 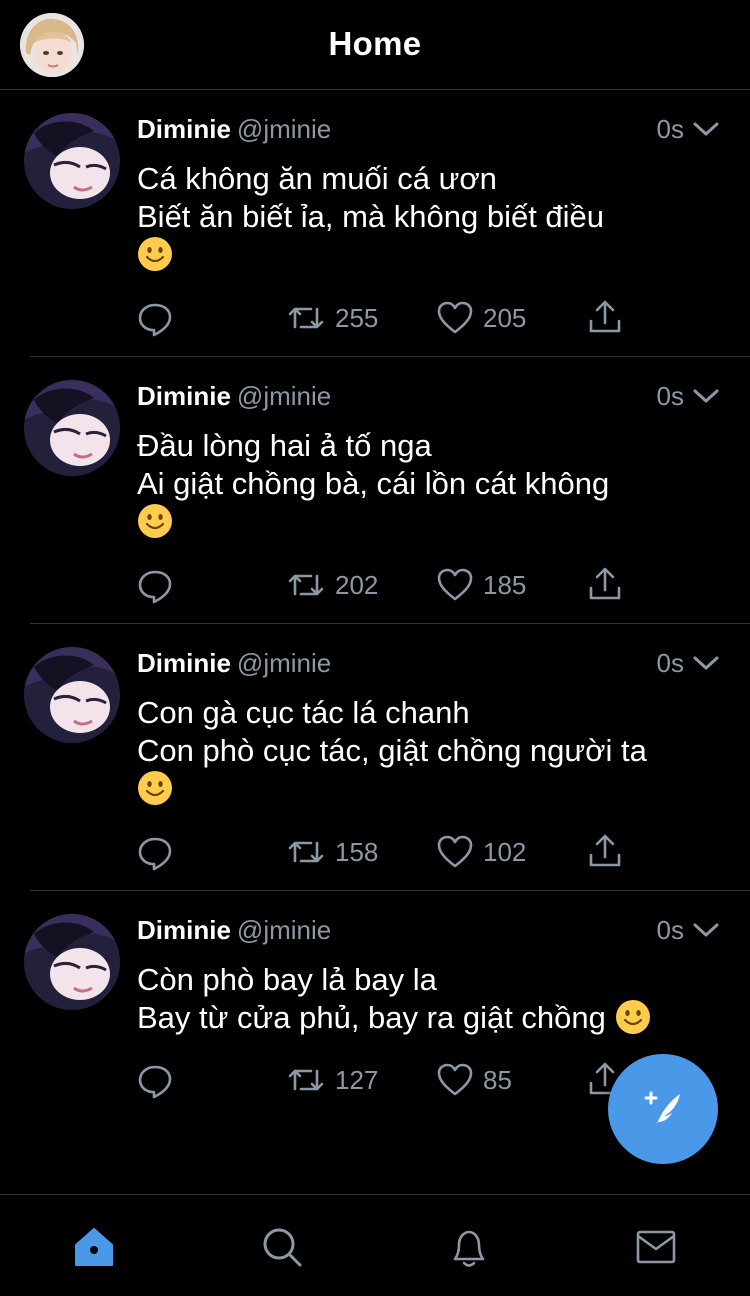 What do you see at coordinates (357, 584) in the screenshot?
I see `retweet-count: 202` at bounding box center [357, 584].